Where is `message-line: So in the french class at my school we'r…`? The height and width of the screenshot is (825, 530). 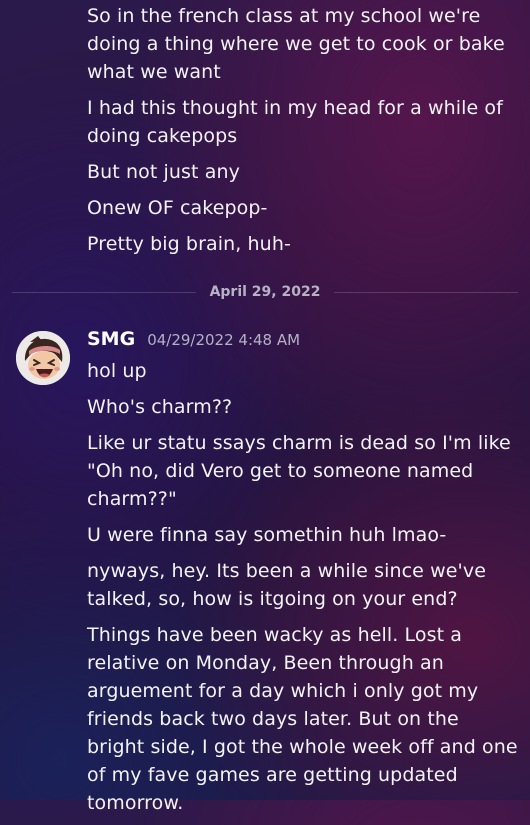 message-line: So in the french class at my school we'r… is located at coordinates (302, 44).